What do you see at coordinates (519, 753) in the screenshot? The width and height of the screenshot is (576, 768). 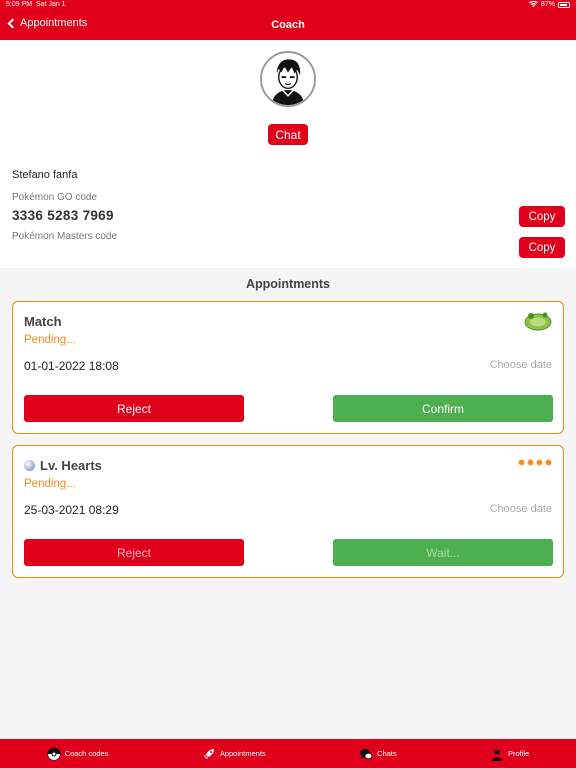 I see `tab-label: Profile` at bounding box center [519, 753].